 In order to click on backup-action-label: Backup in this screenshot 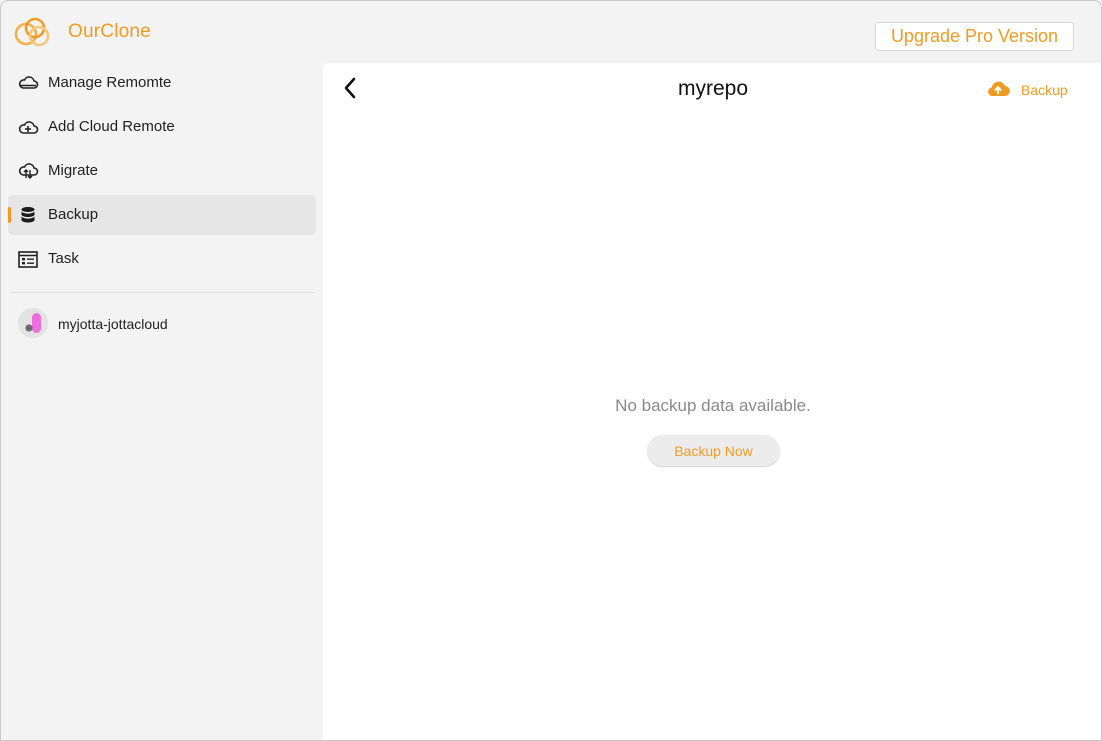, I will do `click(1044, 90)`.